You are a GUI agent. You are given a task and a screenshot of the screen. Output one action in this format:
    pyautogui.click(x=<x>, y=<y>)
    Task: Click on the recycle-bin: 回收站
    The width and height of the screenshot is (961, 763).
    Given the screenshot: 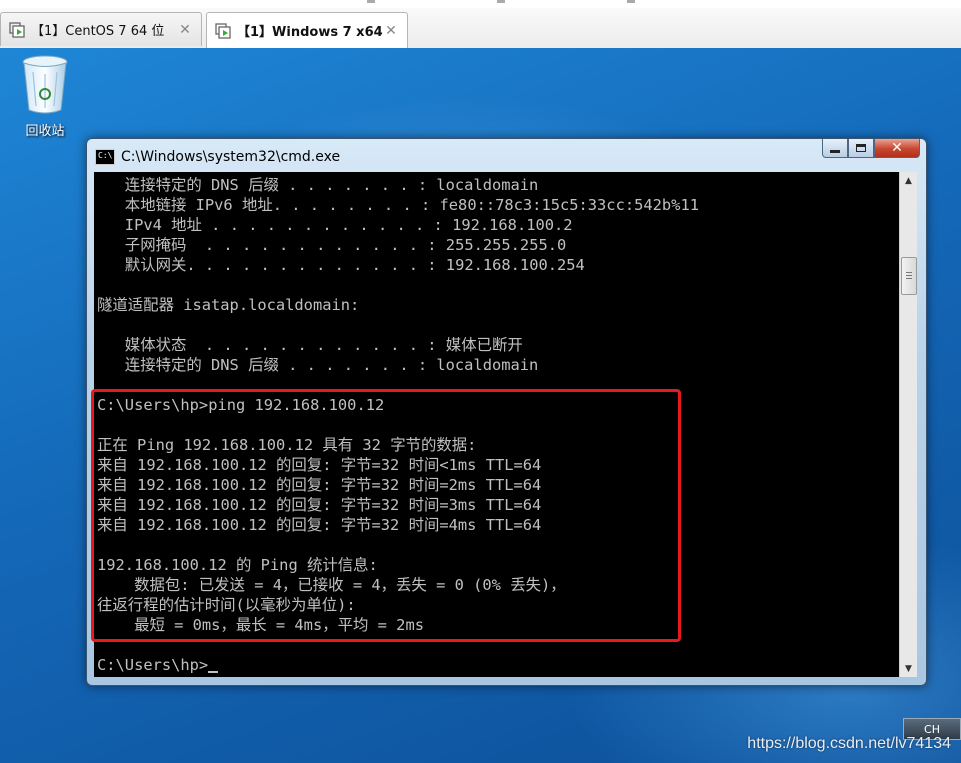 What is the action you would take?
    pyautogui.click(x=45, y=96)
    